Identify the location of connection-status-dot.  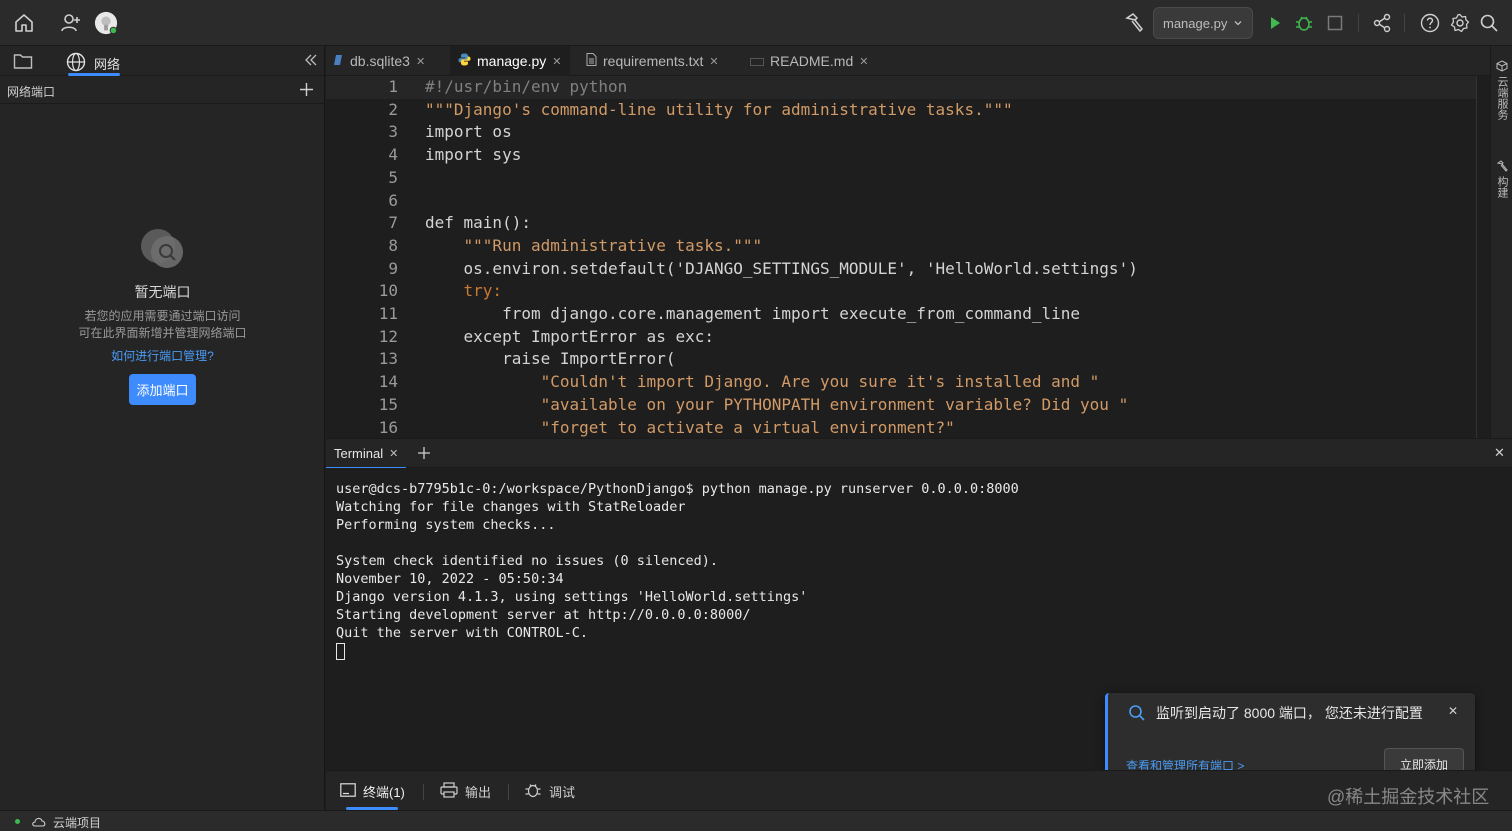
(17, 821).